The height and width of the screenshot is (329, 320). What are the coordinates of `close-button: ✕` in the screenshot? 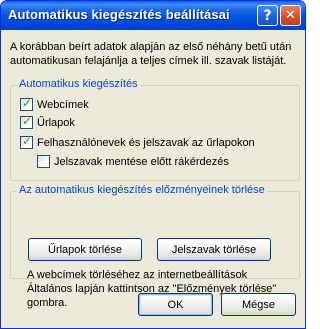 It's located at (290, 15).